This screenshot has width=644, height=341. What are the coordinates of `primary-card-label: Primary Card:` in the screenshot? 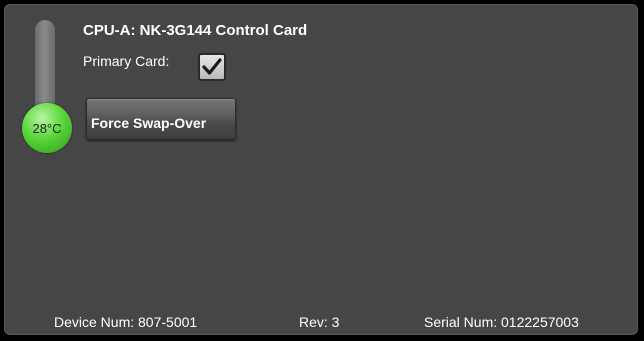 It's located at (126, 61).